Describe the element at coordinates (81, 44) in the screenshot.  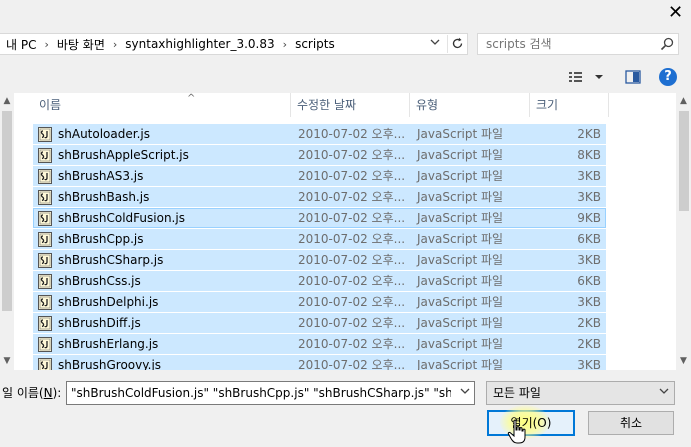
I see `breadcrumb-item-desktop: 바탕 화면` at that location.